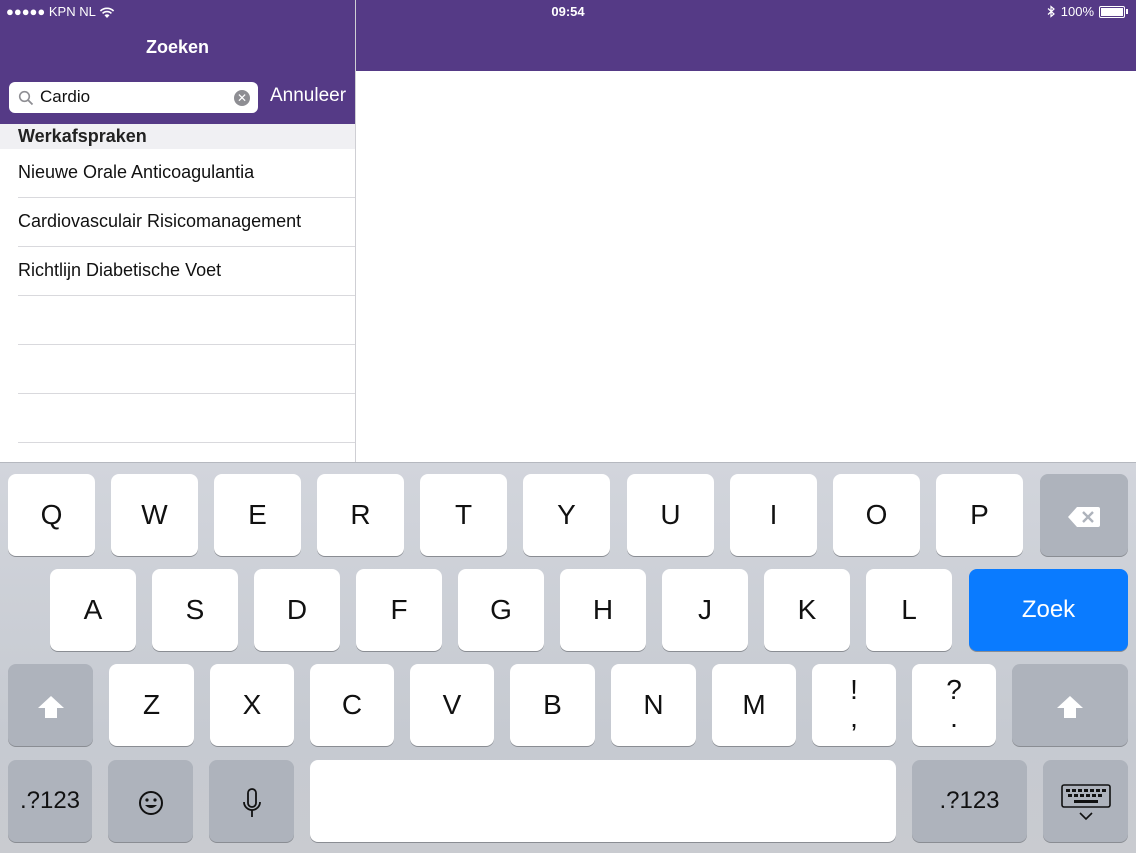  I want to click on key-e: E, so click(257, 515).